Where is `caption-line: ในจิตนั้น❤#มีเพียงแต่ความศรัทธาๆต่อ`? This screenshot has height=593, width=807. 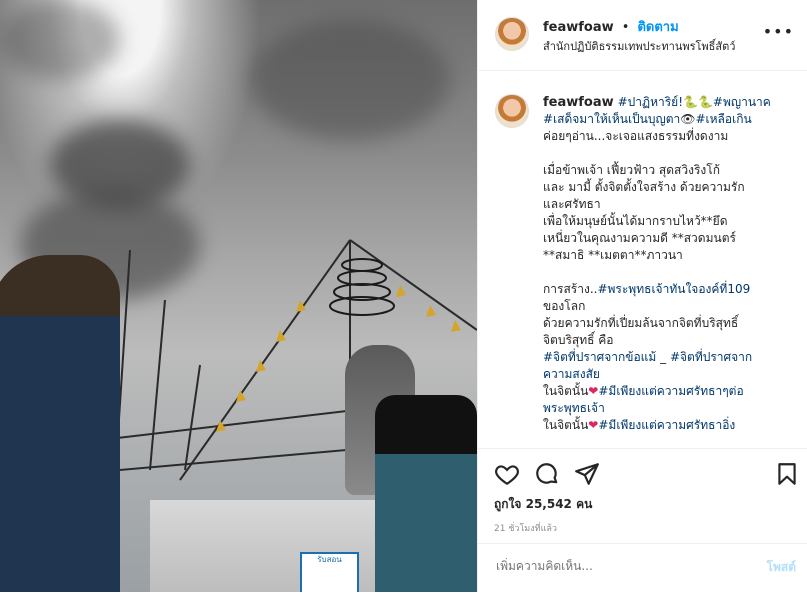
caption-line: ในจิตนั้น❤#มีเพียงแต่ความศรัทธาๆต่อ is located at coordinates (670, 391).